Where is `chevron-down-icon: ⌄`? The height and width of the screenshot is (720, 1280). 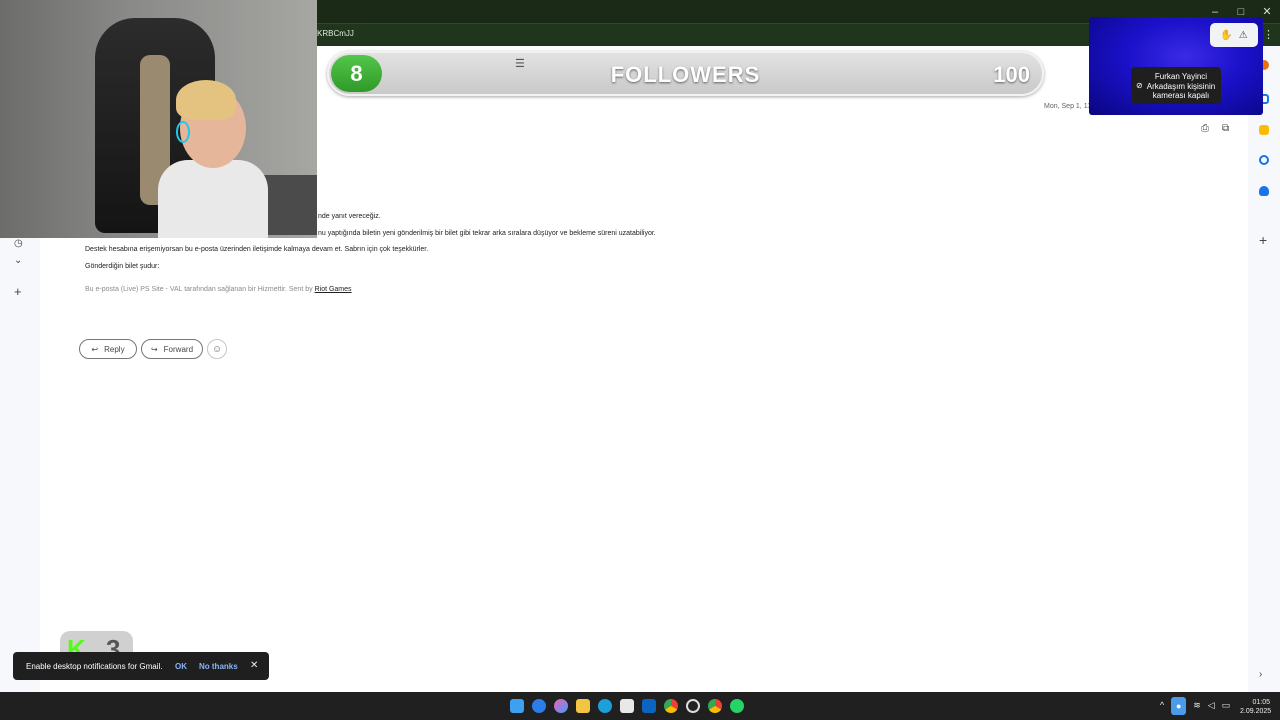
chevron-down-icon: ⌄ is located at coordinates (18, 260).